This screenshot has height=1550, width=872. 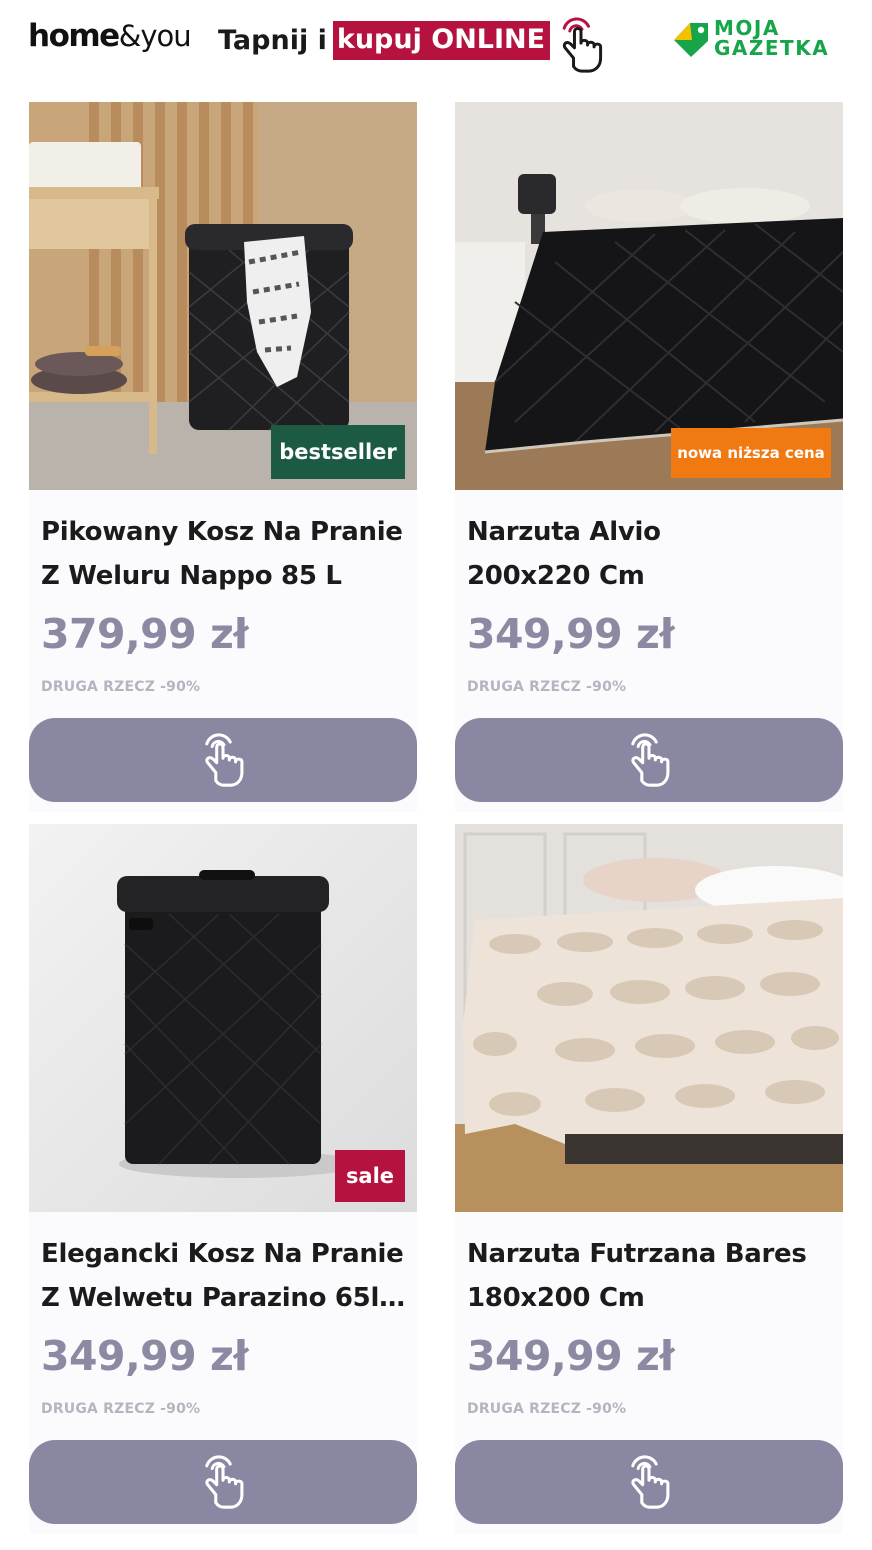 What do you see at coordinates (222, 1254) in the screenshot?
I see `product-title-line1: Elegancki Kosz Na Pranie` at bounding box center [222, 1254].